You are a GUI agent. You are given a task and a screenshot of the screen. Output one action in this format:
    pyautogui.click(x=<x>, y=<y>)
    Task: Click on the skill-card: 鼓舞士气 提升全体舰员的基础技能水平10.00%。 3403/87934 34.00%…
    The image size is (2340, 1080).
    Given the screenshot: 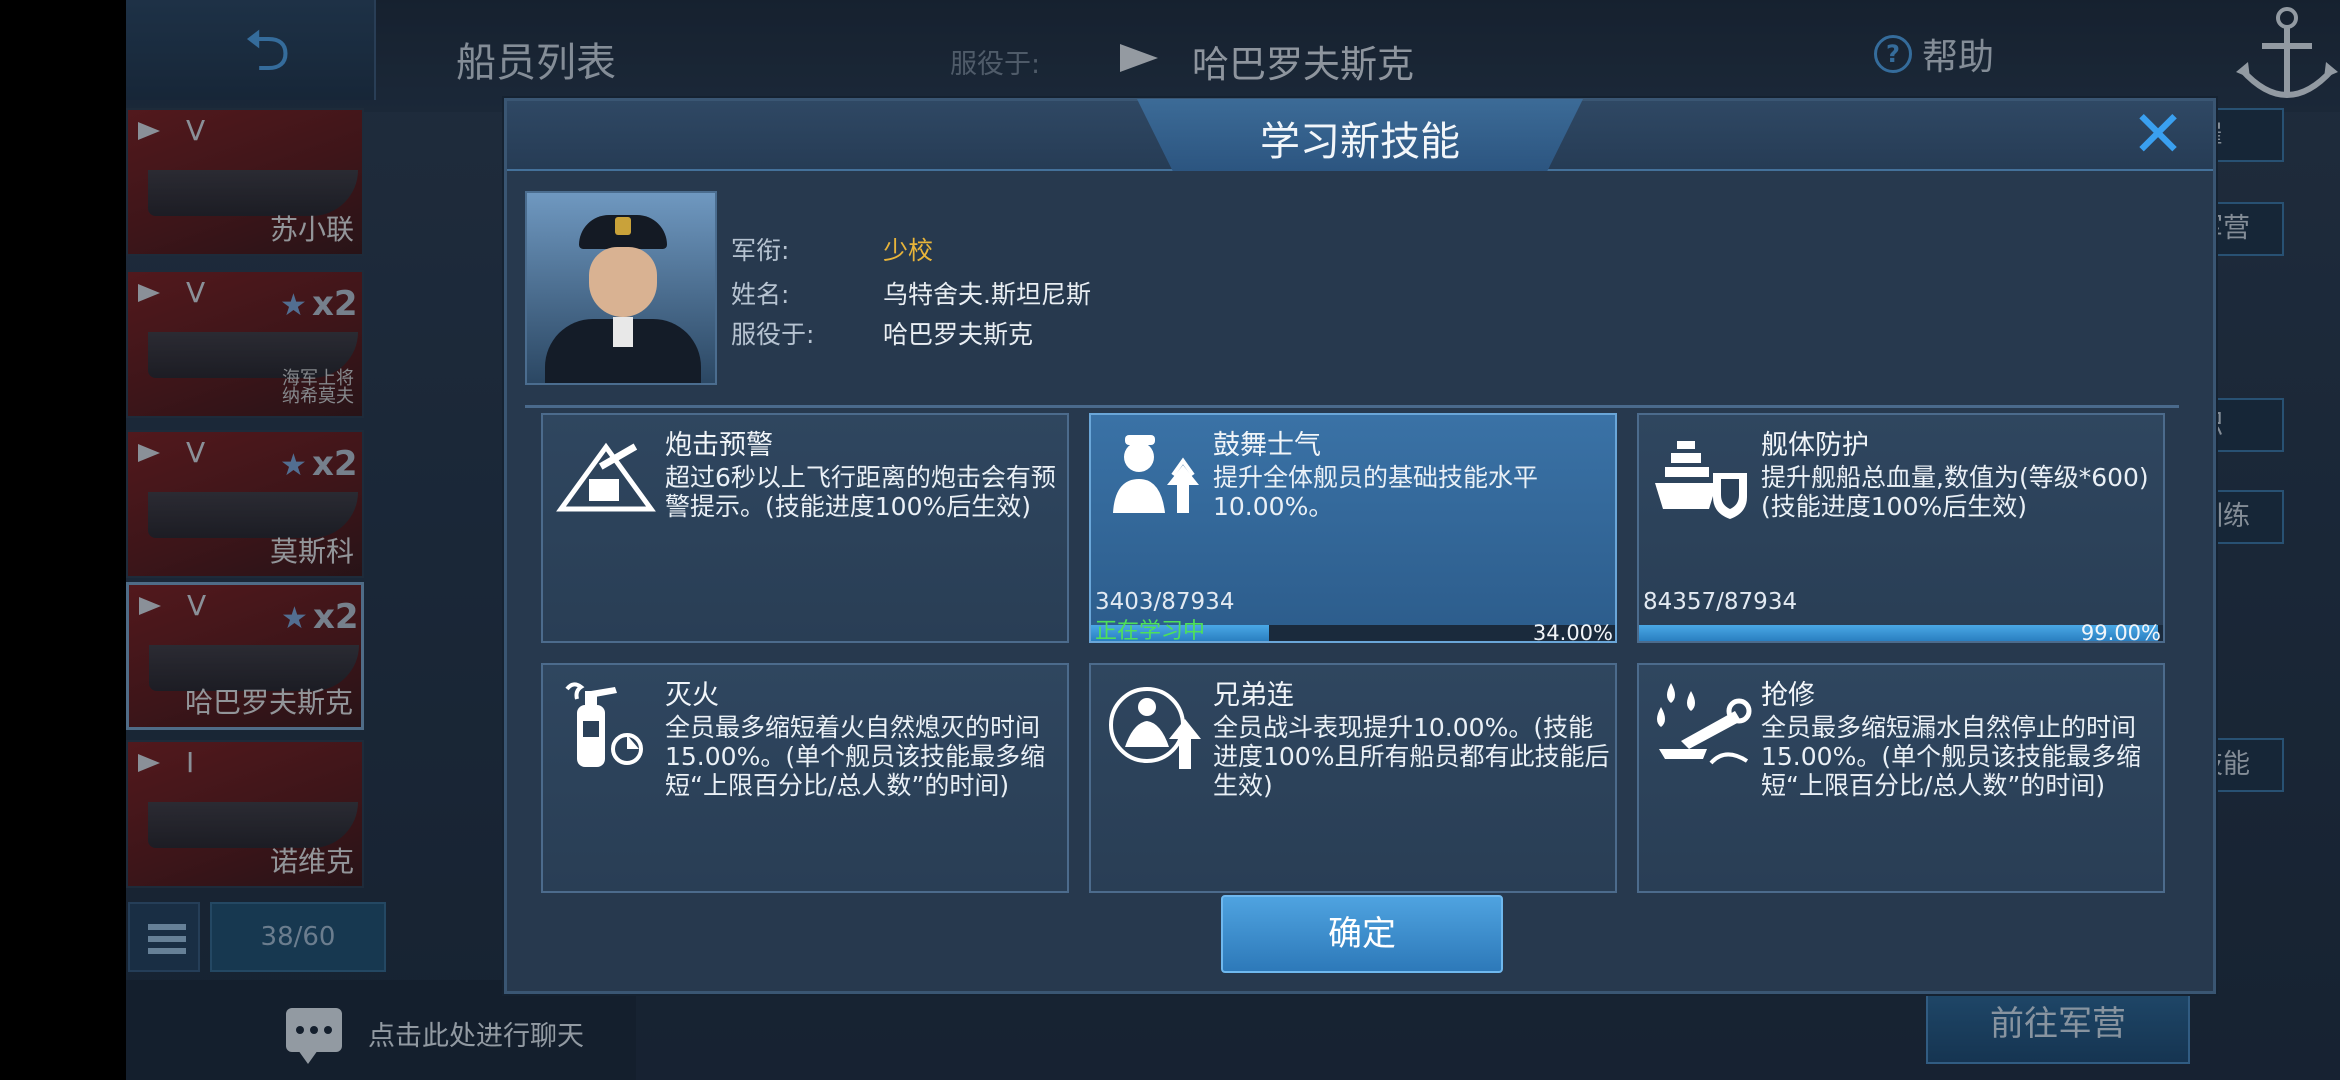 What is the action you would take?
    pyautogui.click(x=1353, y=529)
    